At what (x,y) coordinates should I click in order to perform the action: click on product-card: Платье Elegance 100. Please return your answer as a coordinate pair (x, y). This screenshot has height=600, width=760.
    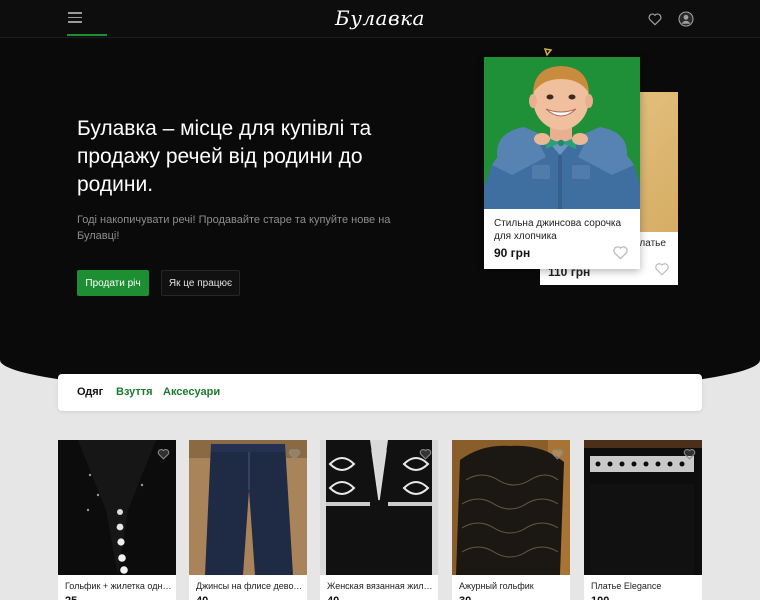
    Looking at the image, I should click on (643, 520).